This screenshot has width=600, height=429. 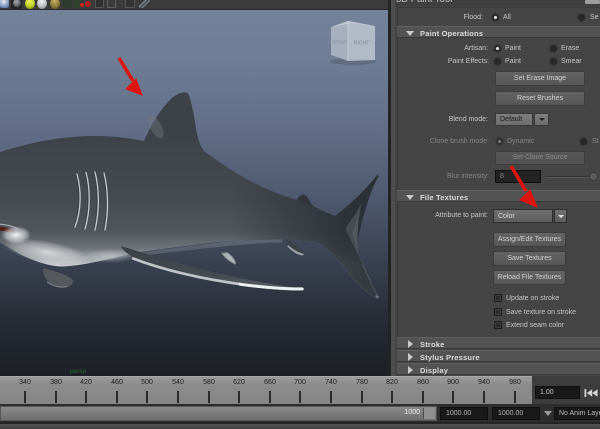 What do you see at coordinates (340, 42) in the screenshot?
I see `svg-text: FRONT` at bounding box center [340, 42].